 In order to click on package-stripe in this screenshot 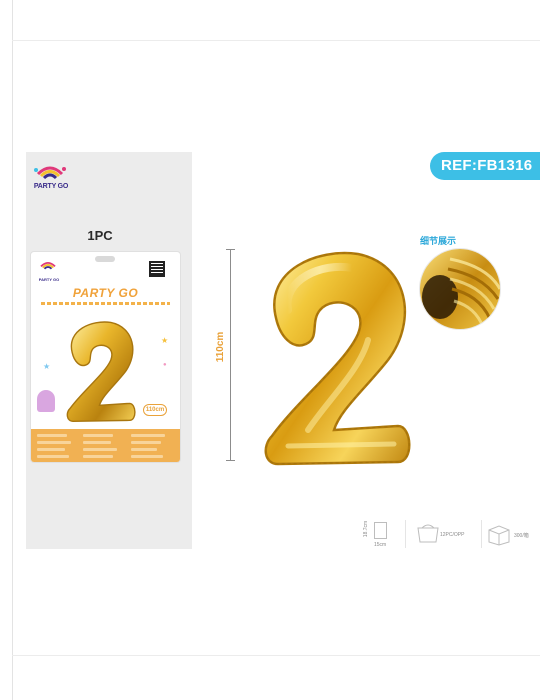, I will do `click(105, 303)`.